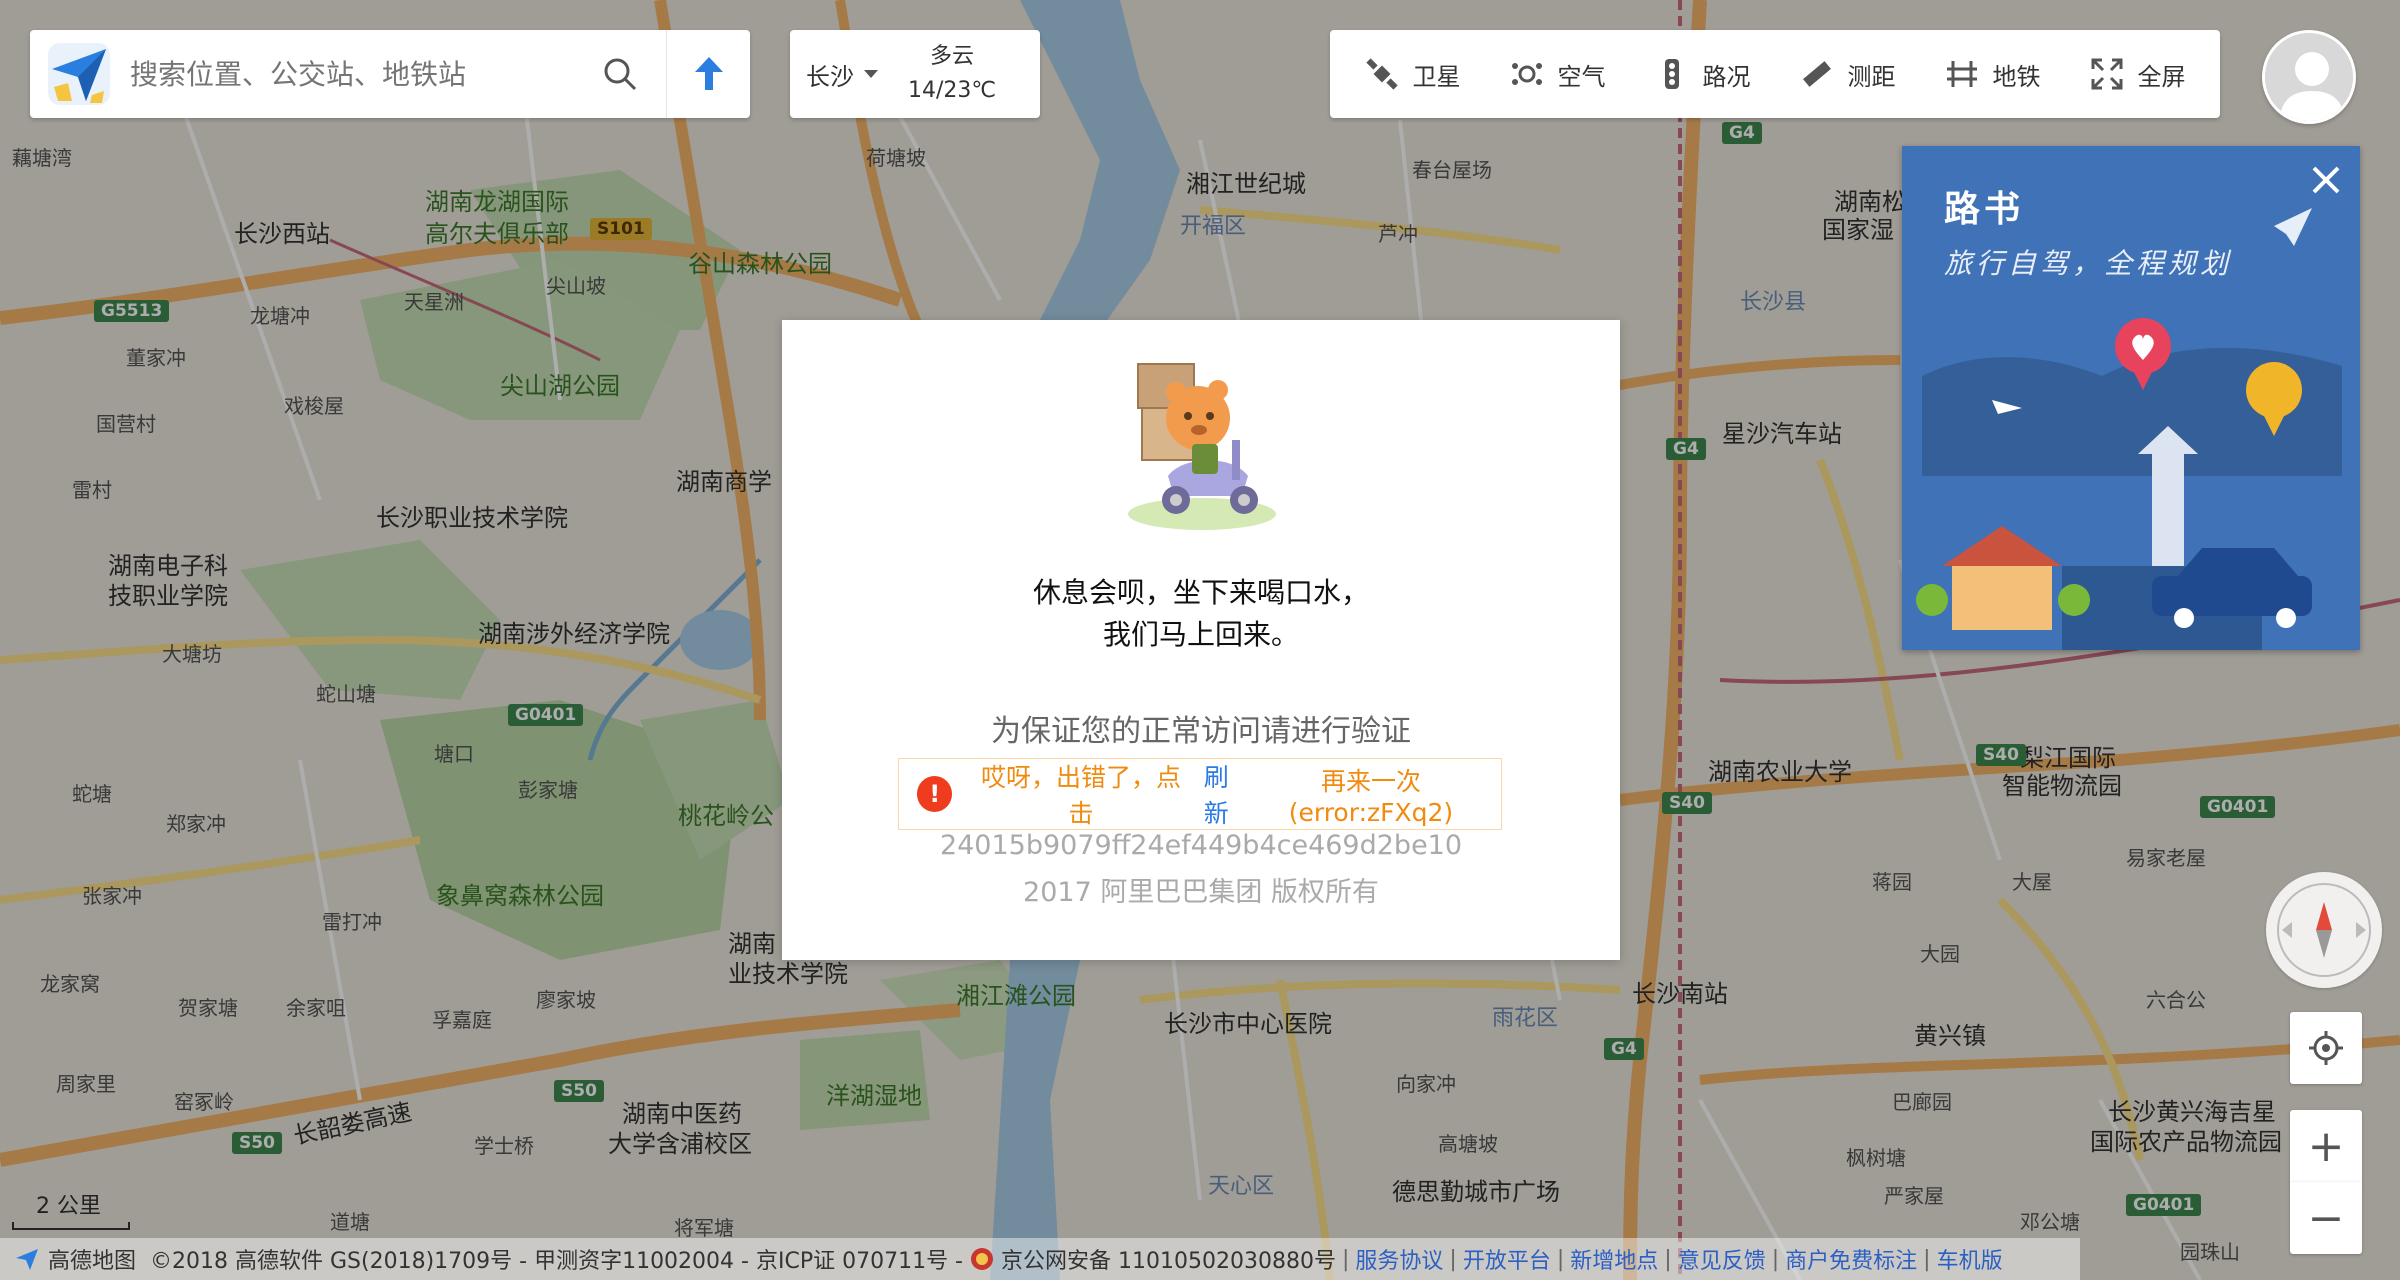 This screenshot has width=2400, height=1280. What do you see at coordinates (1381, 74) in the screenshot?
I see `satellite-icon` at bounding box center [1381, 74].